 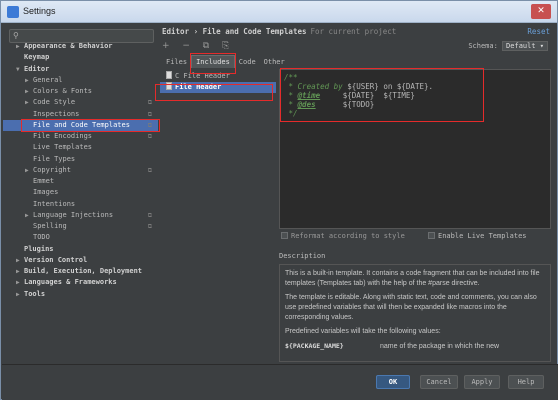 What do you see at coordinates (70, 282) in the screenshot?
I see `sidebar-item-label: Languages & Frameworks` at bounding box center [70, 282].